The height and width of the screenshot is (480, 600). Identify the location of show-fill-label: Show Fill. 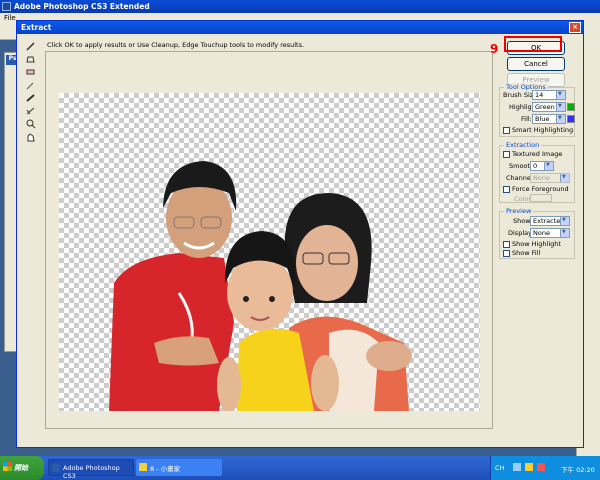
(526, 253).